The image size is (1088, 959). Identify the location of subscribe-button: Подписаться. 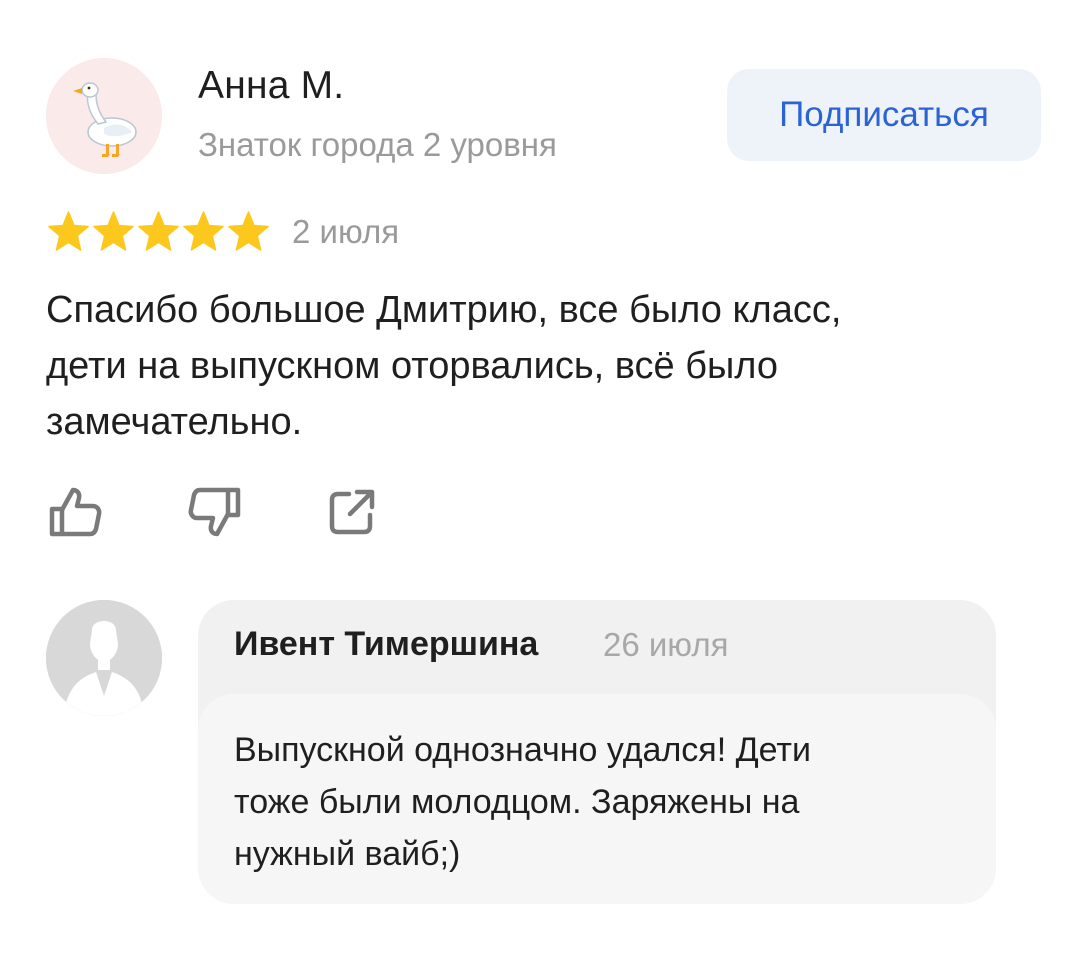
(884, 115).